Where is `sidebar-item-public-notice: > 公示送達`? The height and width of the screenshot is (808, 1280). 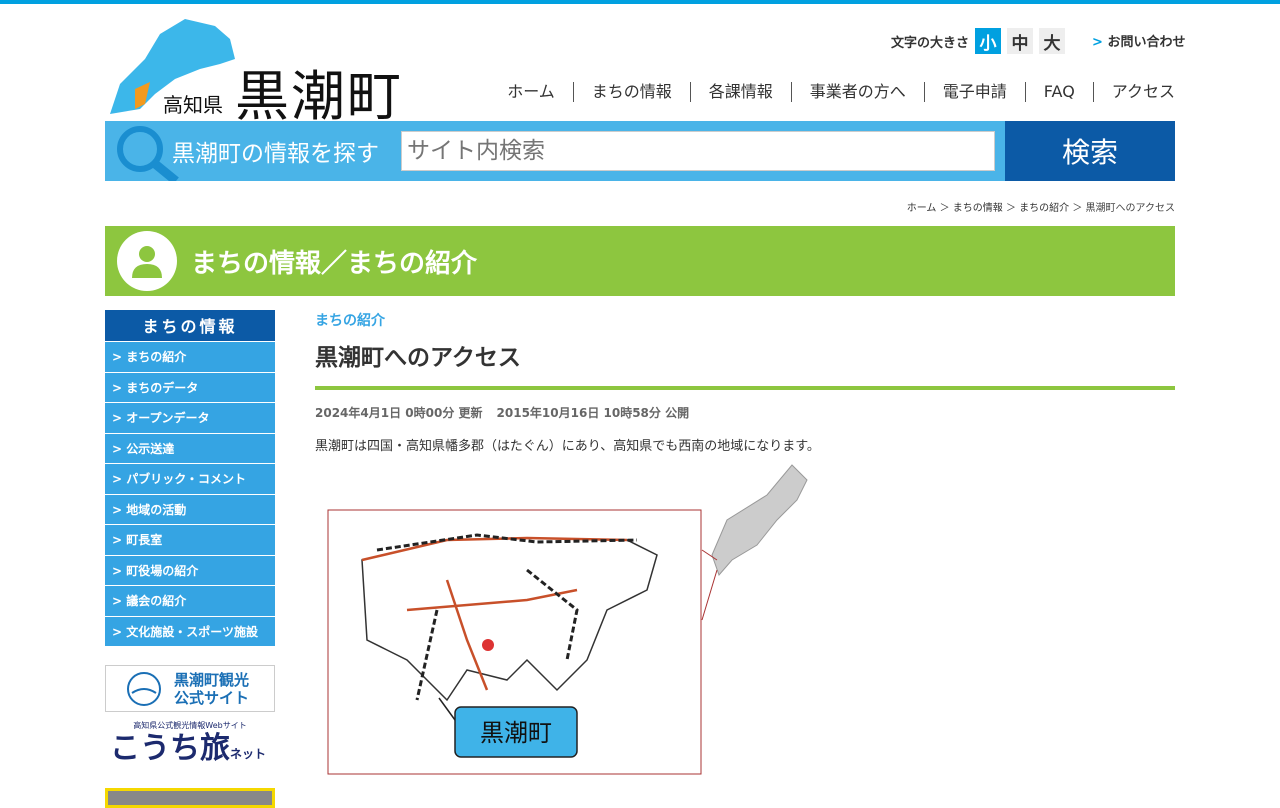 sidebar-item-public-notice: > 公示送達 is located at coordinates (190, 447).